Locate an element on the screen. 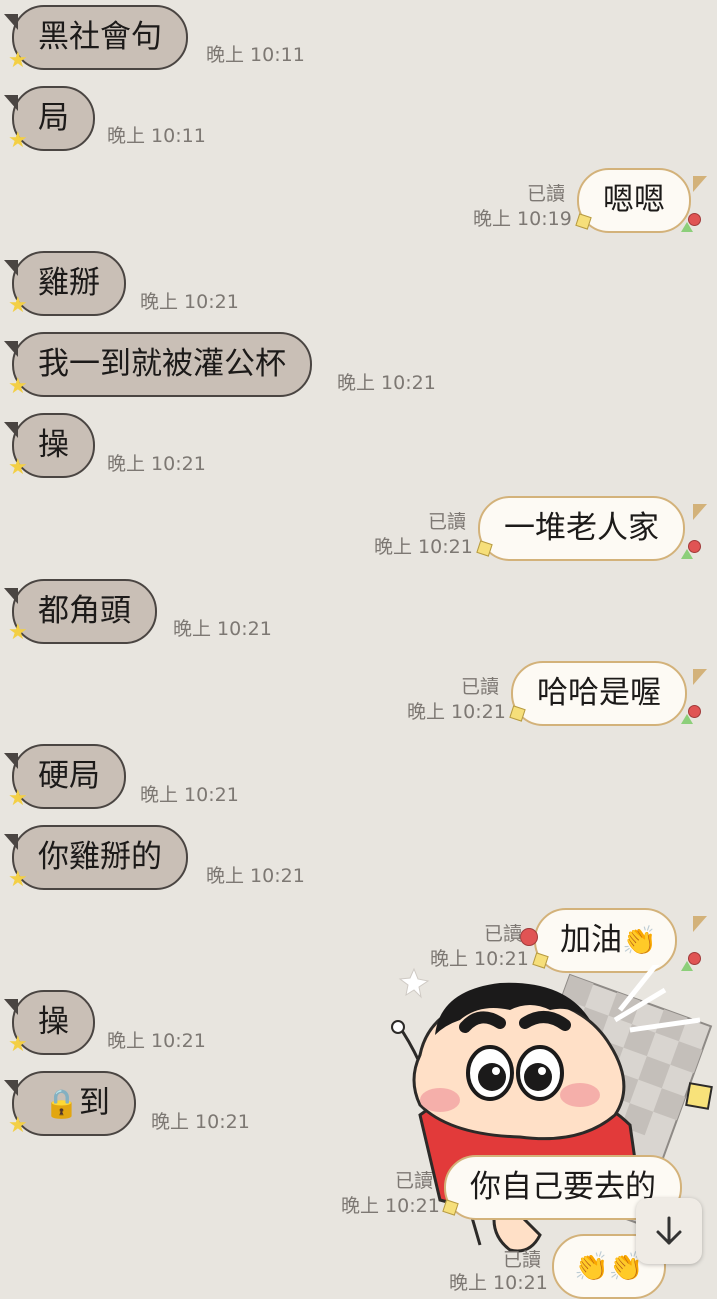 This screenshot has width=717, height=1299. message-bubble-incoming: 你雞掰的 is located at coordinates (100, 857).